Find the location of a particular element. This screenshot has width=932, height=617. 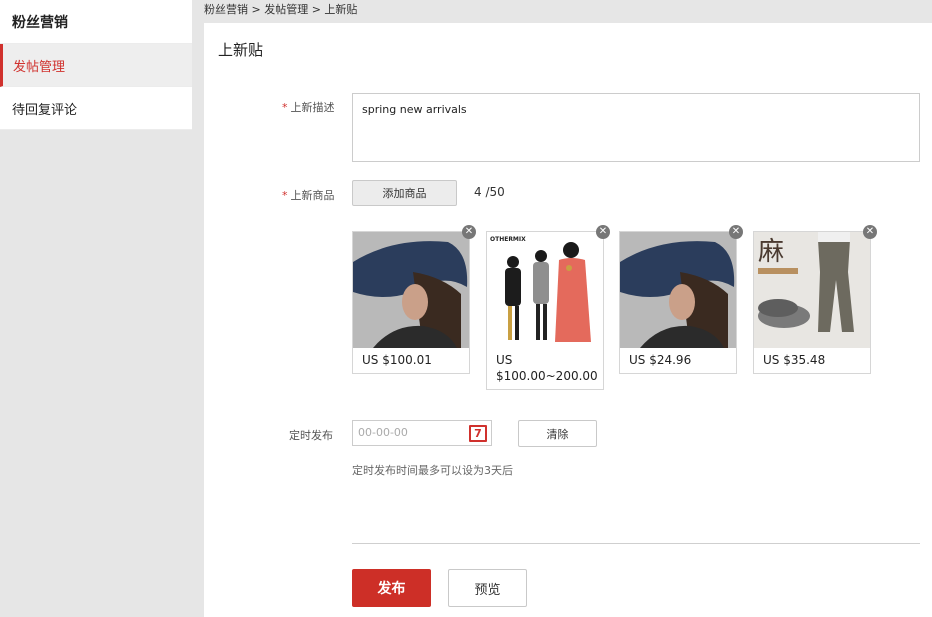

product-count: 4 /50 is located at coordinates (489, 192).